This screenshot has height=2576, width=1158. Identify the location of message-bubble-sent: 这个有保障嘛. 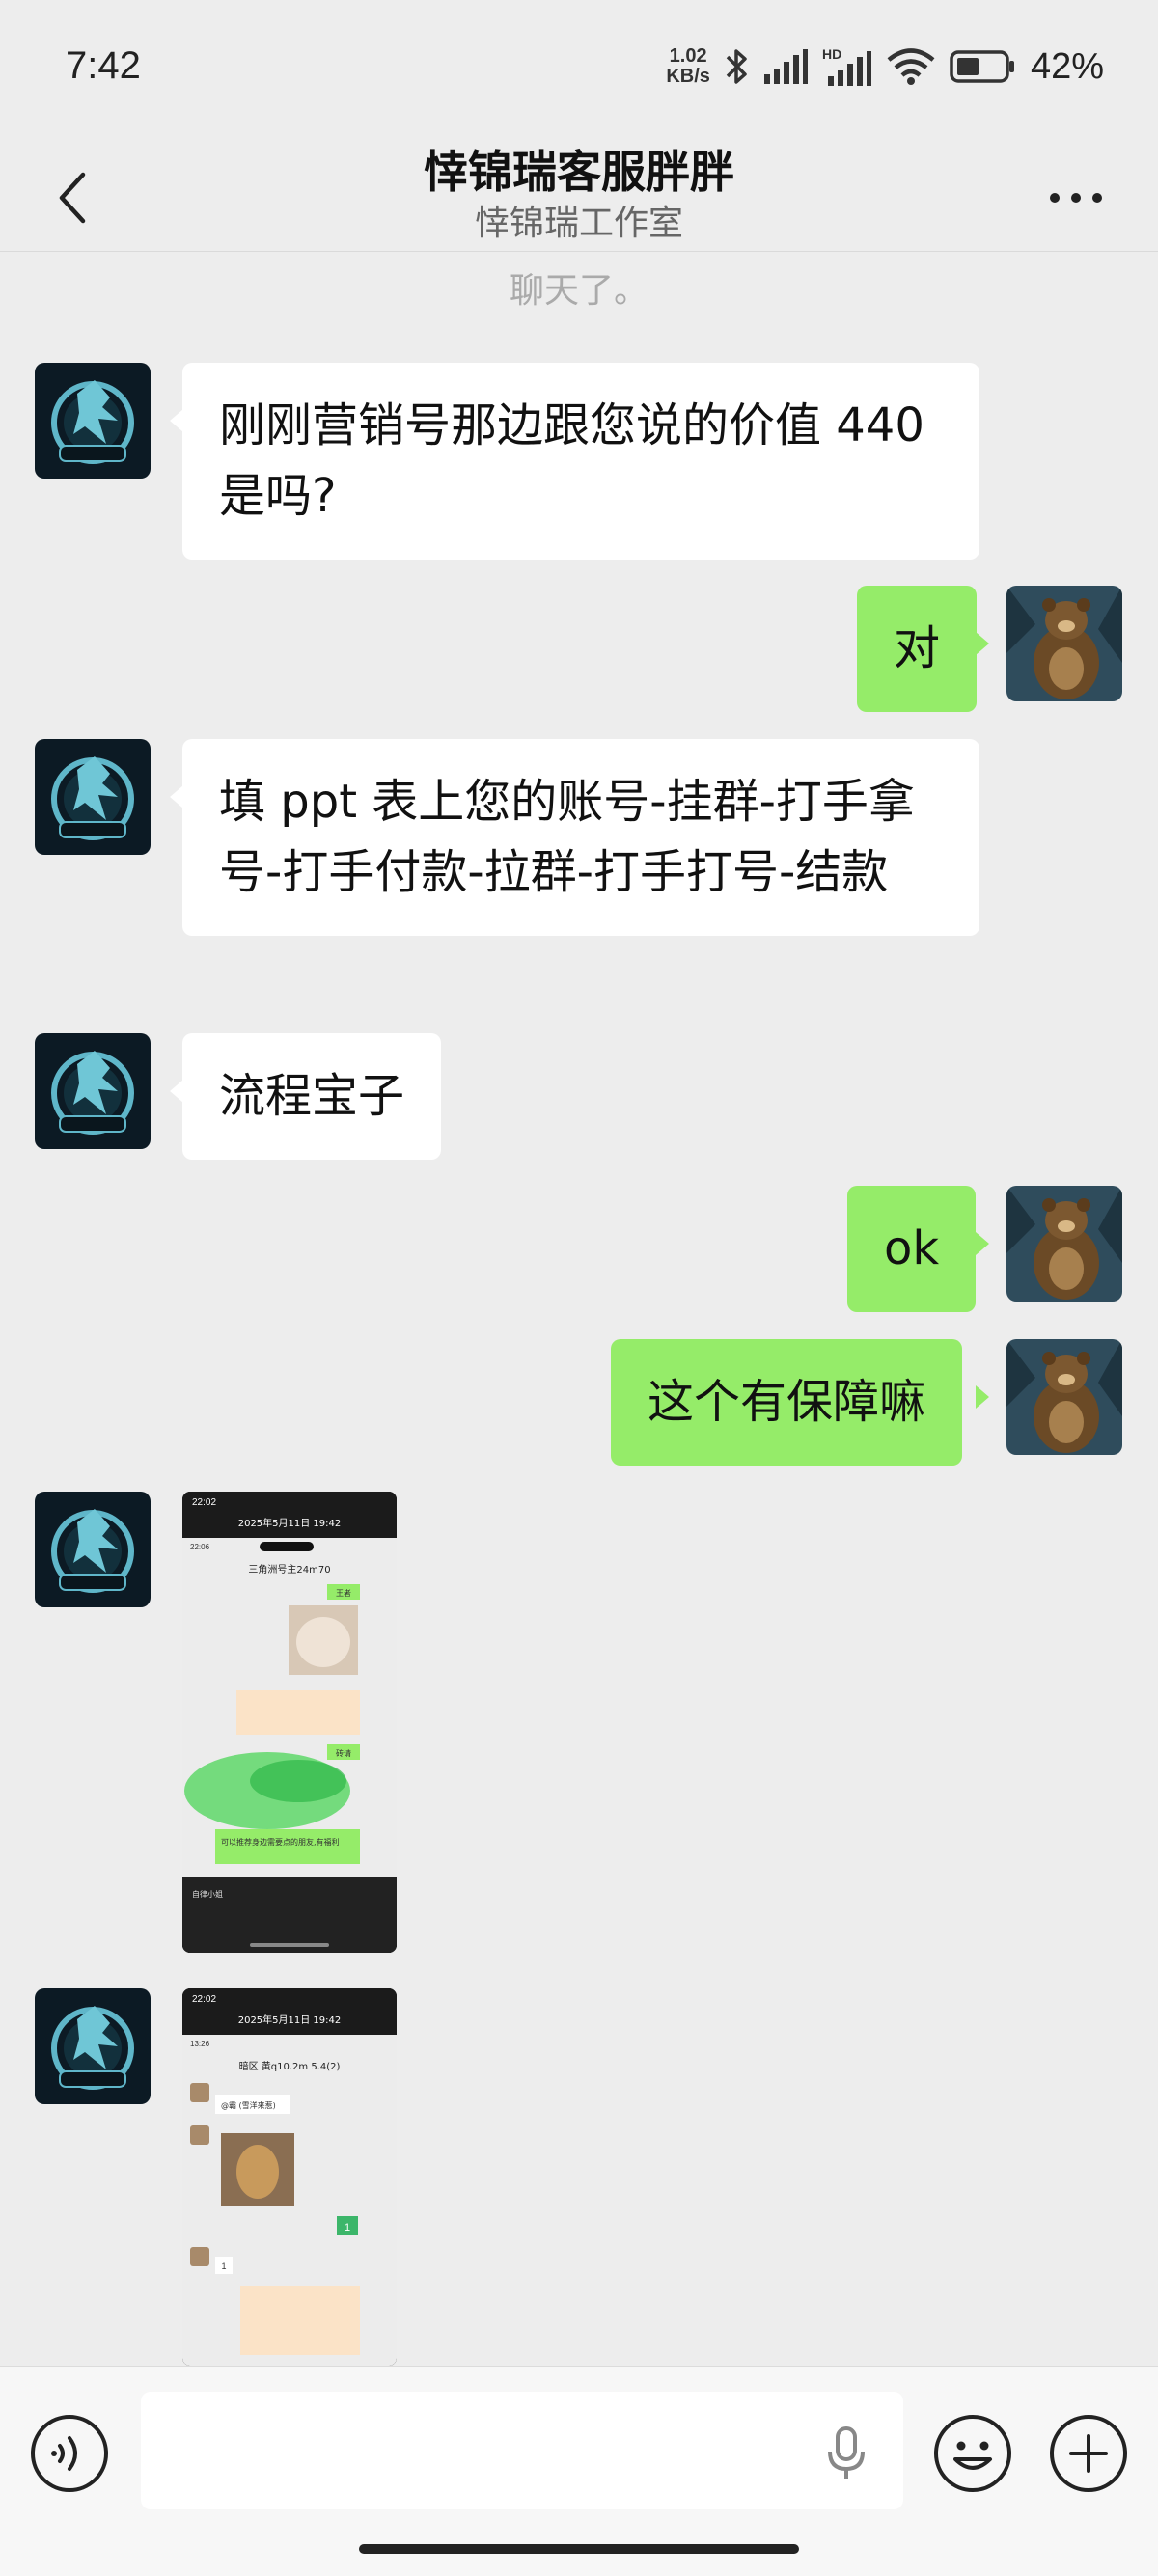
(787, 1403).